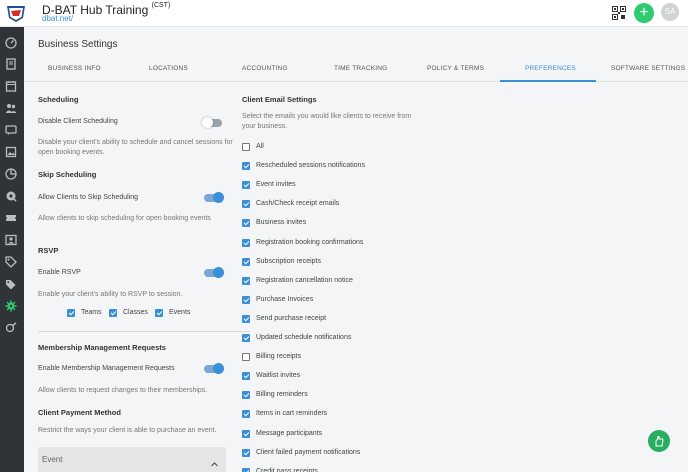  Describe the element at coordinates (288, 261) in the screenshot. I see `email-option-label: Subscription receipts` at that location.